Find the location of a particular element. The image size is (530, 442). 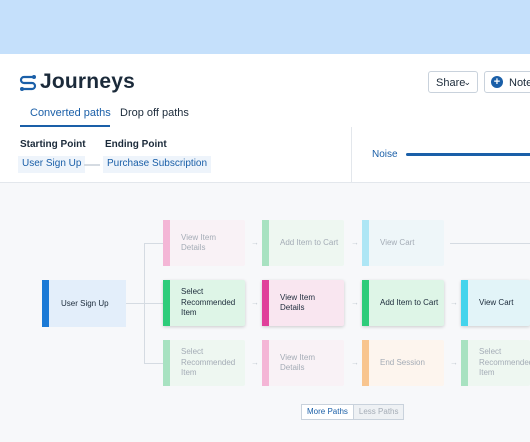

filter-divider is located at coordinates (351, 154).